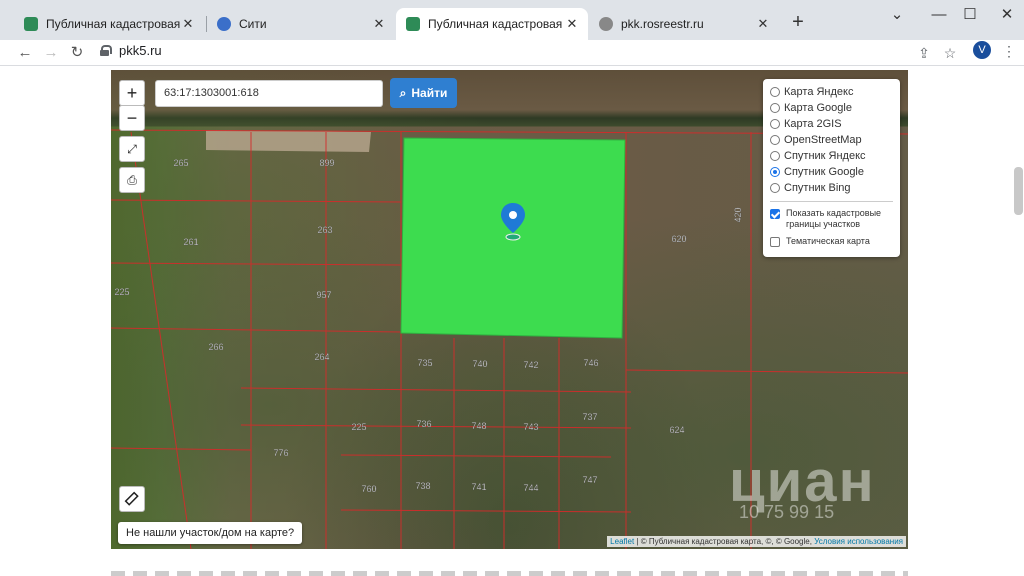 The width and height of the screenshot is (1024, 576). What do you see at coordinates (478, 426) in the screenshot?
I see `parcel-number-label: 748` at bounding box center [478, 426].